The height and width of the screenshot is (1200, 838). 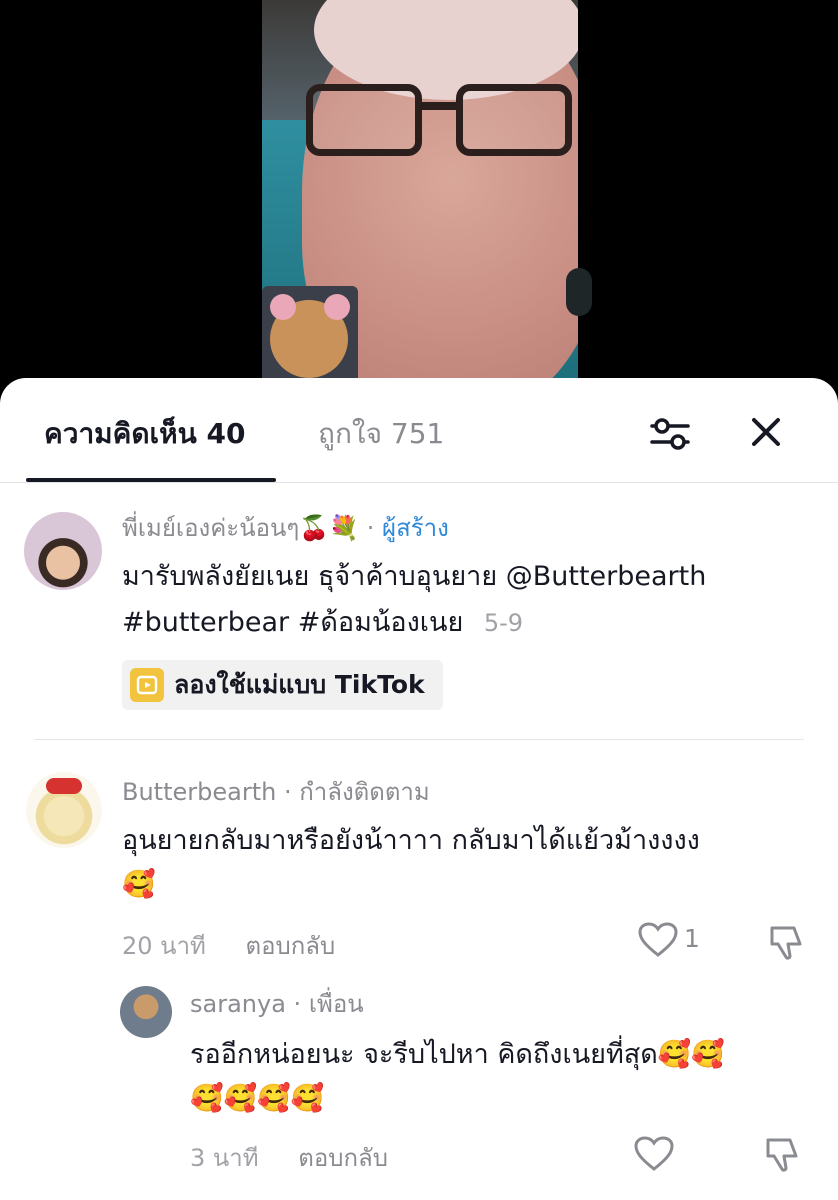 What do you see at coordinates (257, 1098) in the screenshot?
I see `reply-text-line2: 🥰🥰🥰🥰` at bounding box center [257, 1098].